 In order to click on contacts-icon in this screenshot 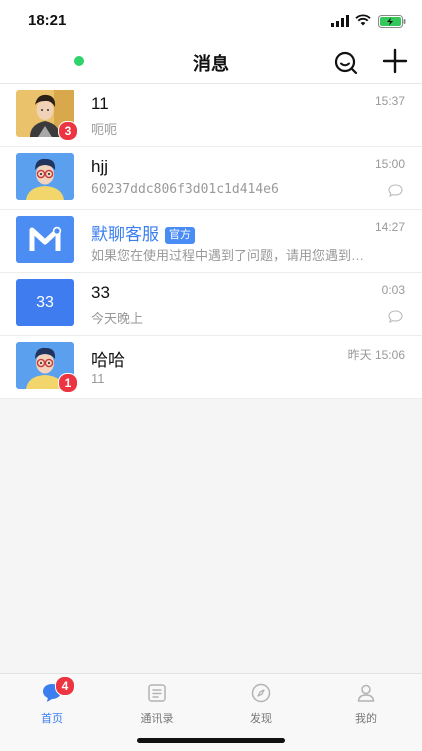, I will do `click(157, 693)`.